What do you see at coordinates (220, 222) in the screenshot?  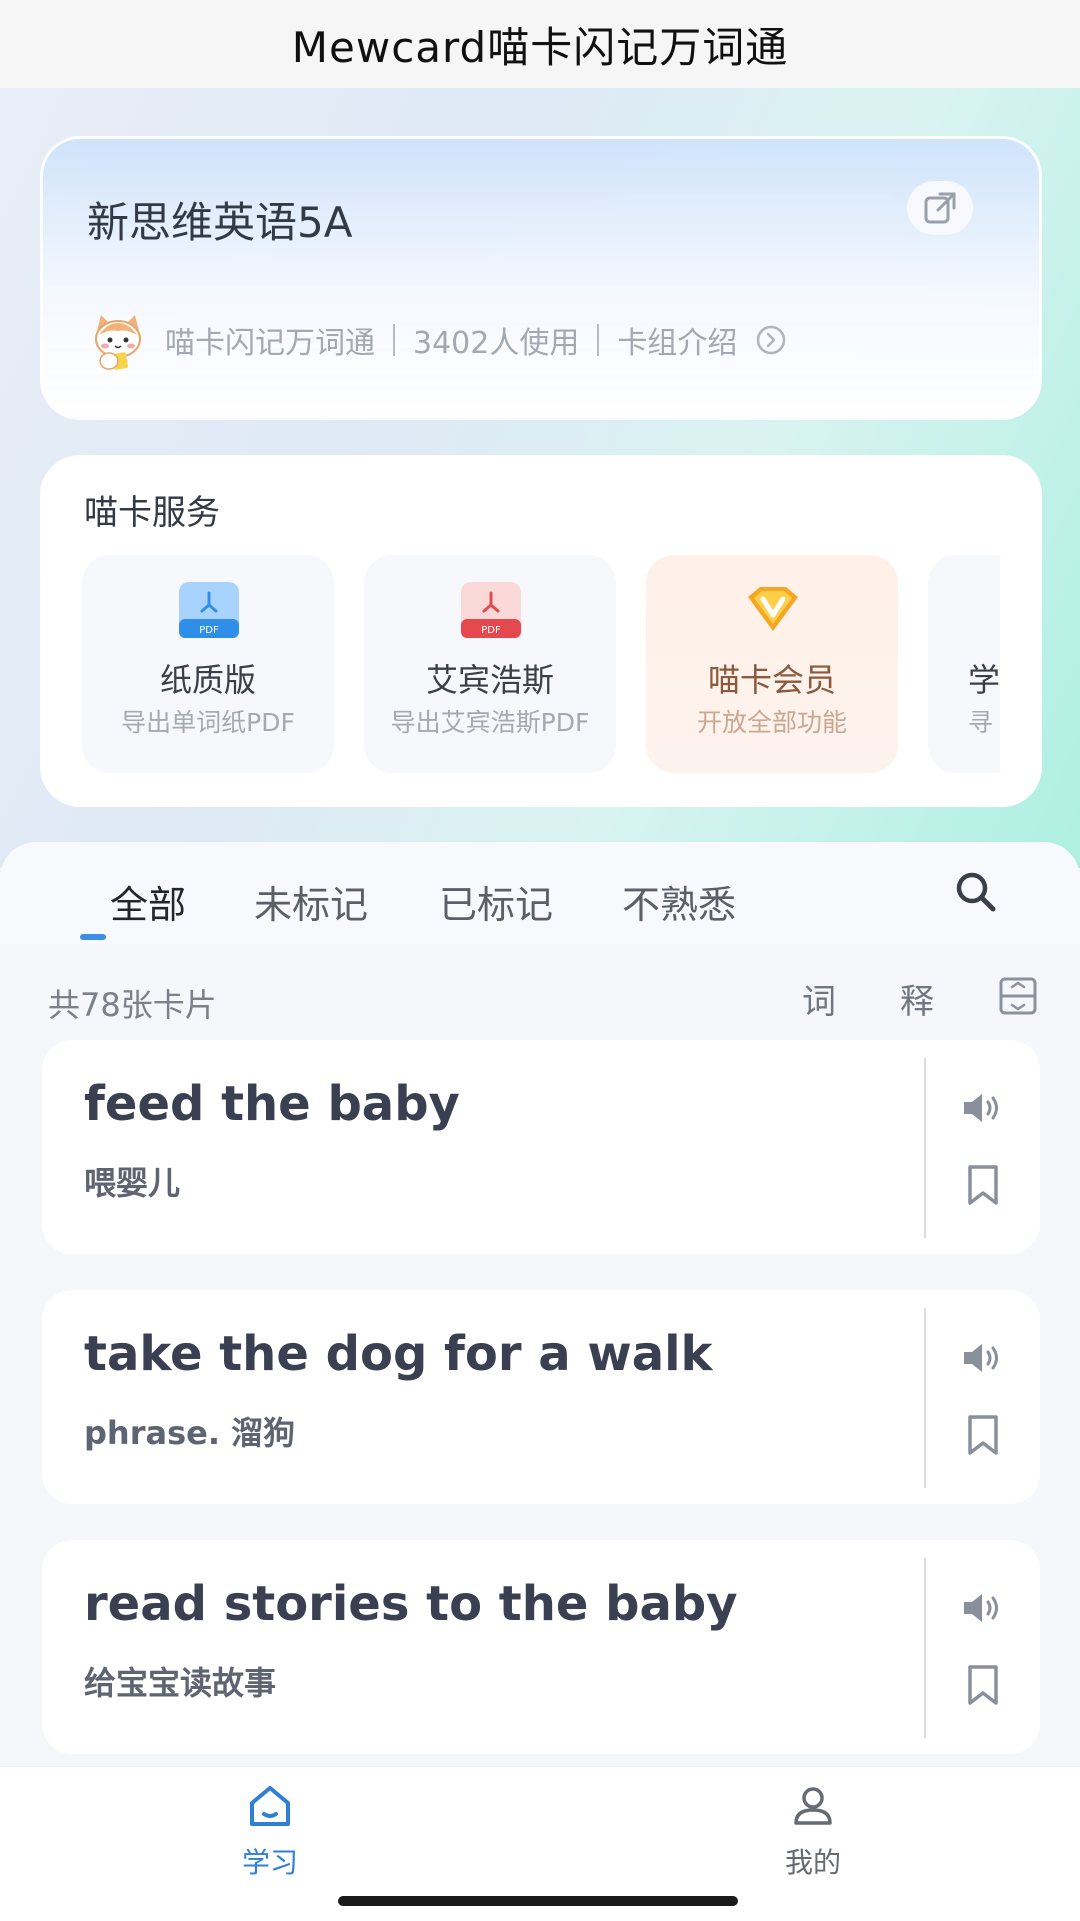 I see `deck-title: 新思维英语5A` at bounding box center [220, 222].